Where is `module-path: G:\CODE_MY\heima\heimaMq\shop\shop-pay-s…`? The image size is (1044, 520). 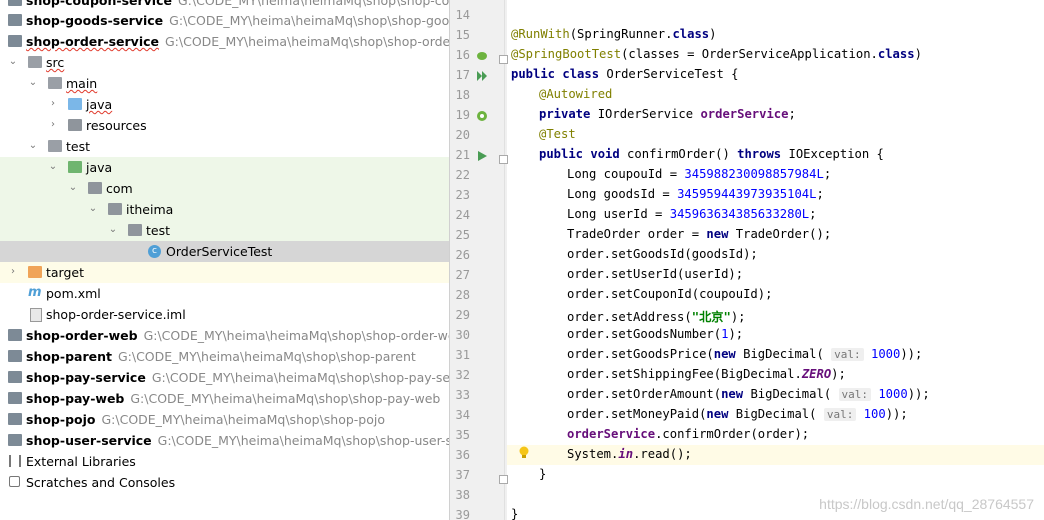
module-path: G:\CODE_MY\heima\heimaMq\shop\shop-pay-s… is located at coordinates (300, 377).